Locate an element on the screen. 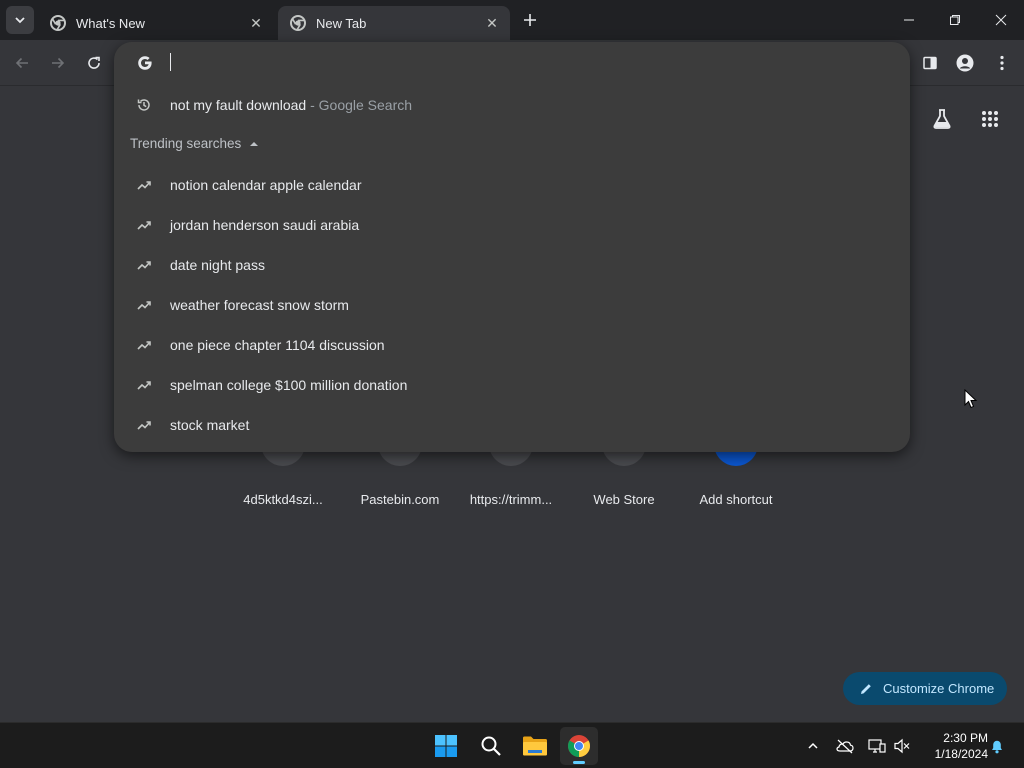 The width and height of the screenshot is (1024, 768). close-window-button is located at coordinates (1001, 20).